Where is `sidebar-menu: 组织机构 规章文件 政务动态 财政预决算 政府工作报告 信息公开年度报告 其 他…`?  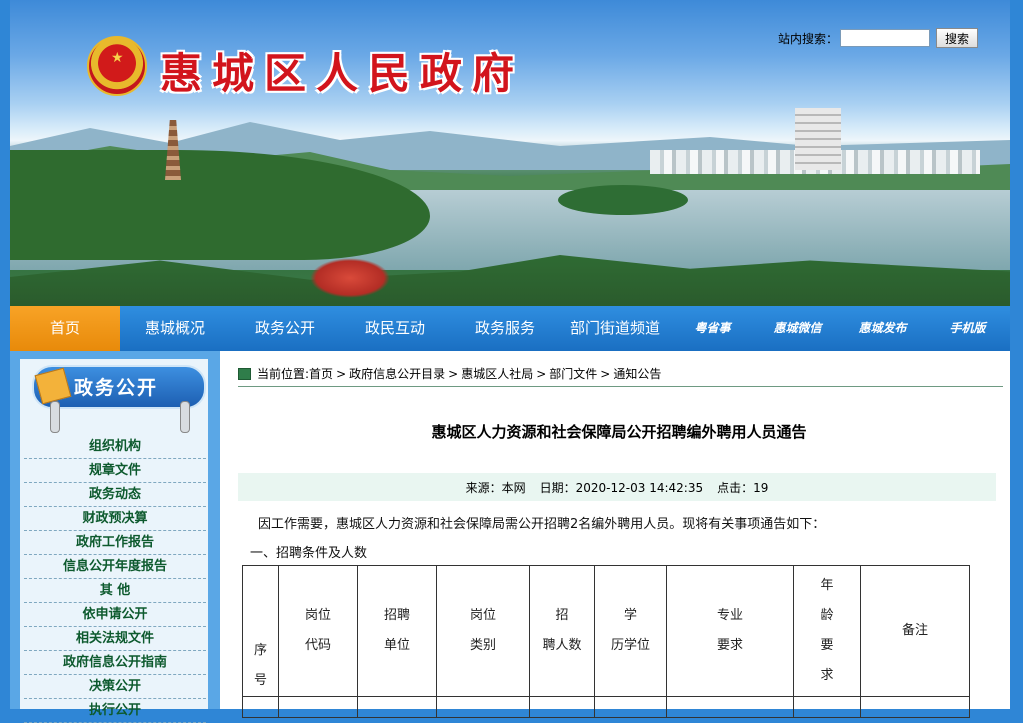 sidebar-menu: 组织机构 规章文件 政务动态 财政预决算 政府工作报告 信息公开年度报告 其 他… is located at coordinates (115, 579).